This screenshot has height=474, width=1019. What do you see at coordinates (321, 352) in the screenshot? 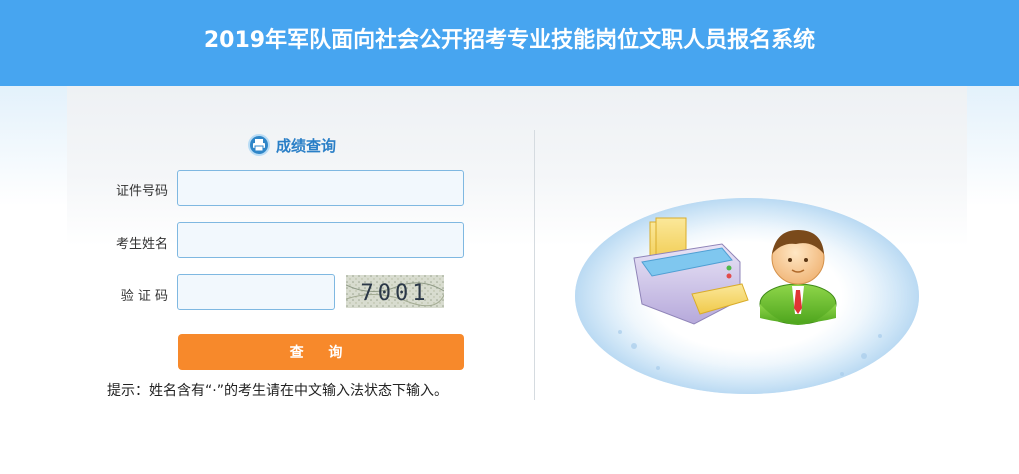
I see `query-button: 查 询` at bounding box center [321, 352].